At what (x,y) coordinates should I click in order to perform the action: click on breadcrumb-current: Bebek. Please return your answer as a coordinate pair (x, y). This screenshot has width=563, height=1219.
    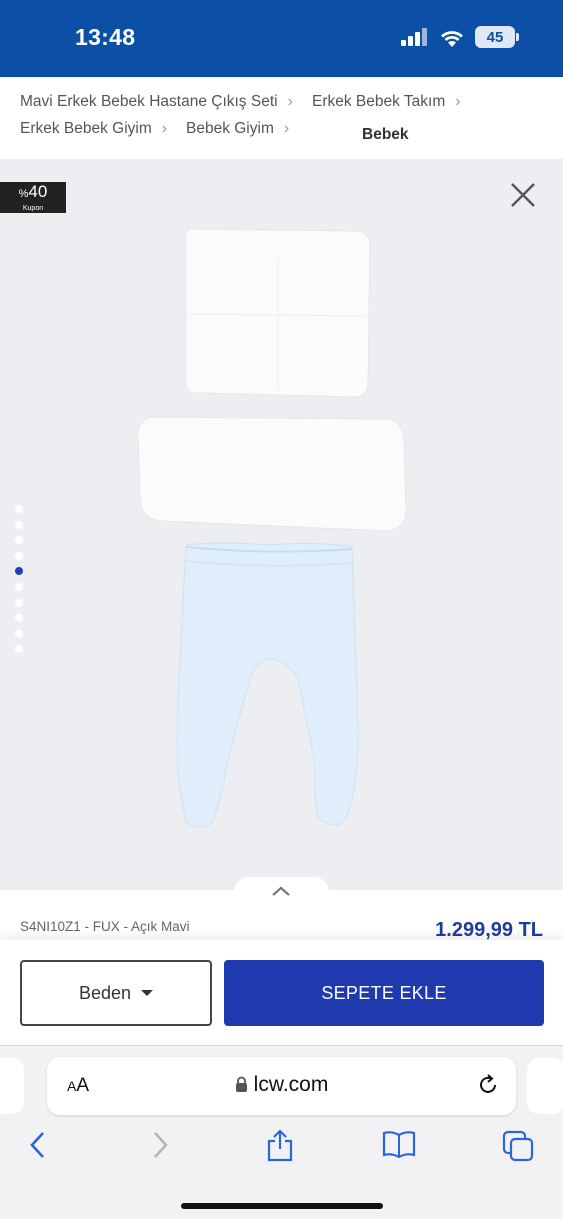
    Looking at the image, I should click on (385, 134).